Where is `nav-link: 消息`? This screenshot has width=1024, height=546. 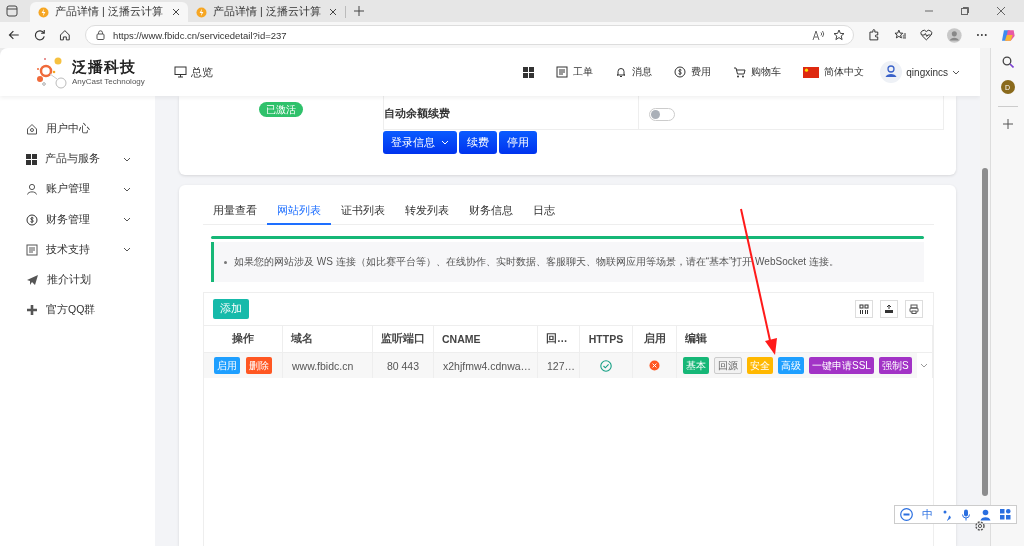 nav-link: 消息 is located at coordinates (634, 72).